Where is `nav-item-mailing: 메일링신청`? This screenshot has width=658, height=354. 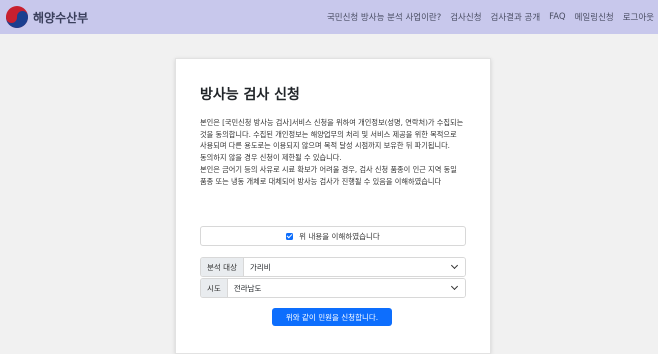 nav-item-mailing: 메일링신청 is located at coordinates (594, 17).